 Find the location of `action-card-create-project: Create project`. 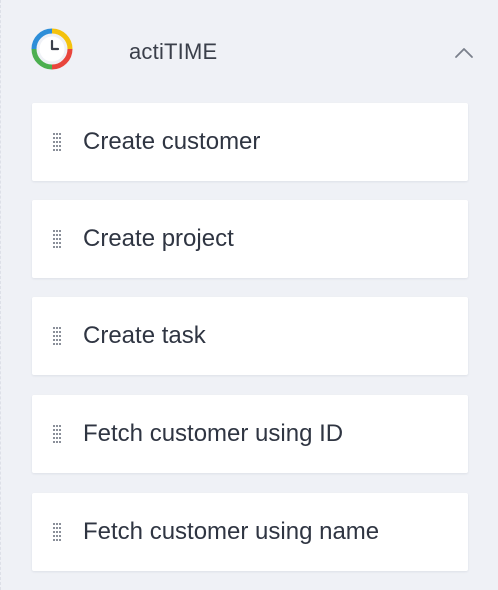

action-card-create-project: Create project is located at coordinates (250, 239).